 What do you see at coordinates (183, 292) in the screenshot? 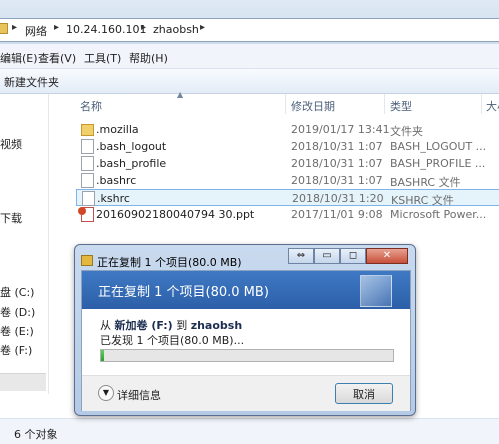
I see `dialog-heading: 正在复制 1 个项目(80.0 MB)` at bounding box center [183, 292].